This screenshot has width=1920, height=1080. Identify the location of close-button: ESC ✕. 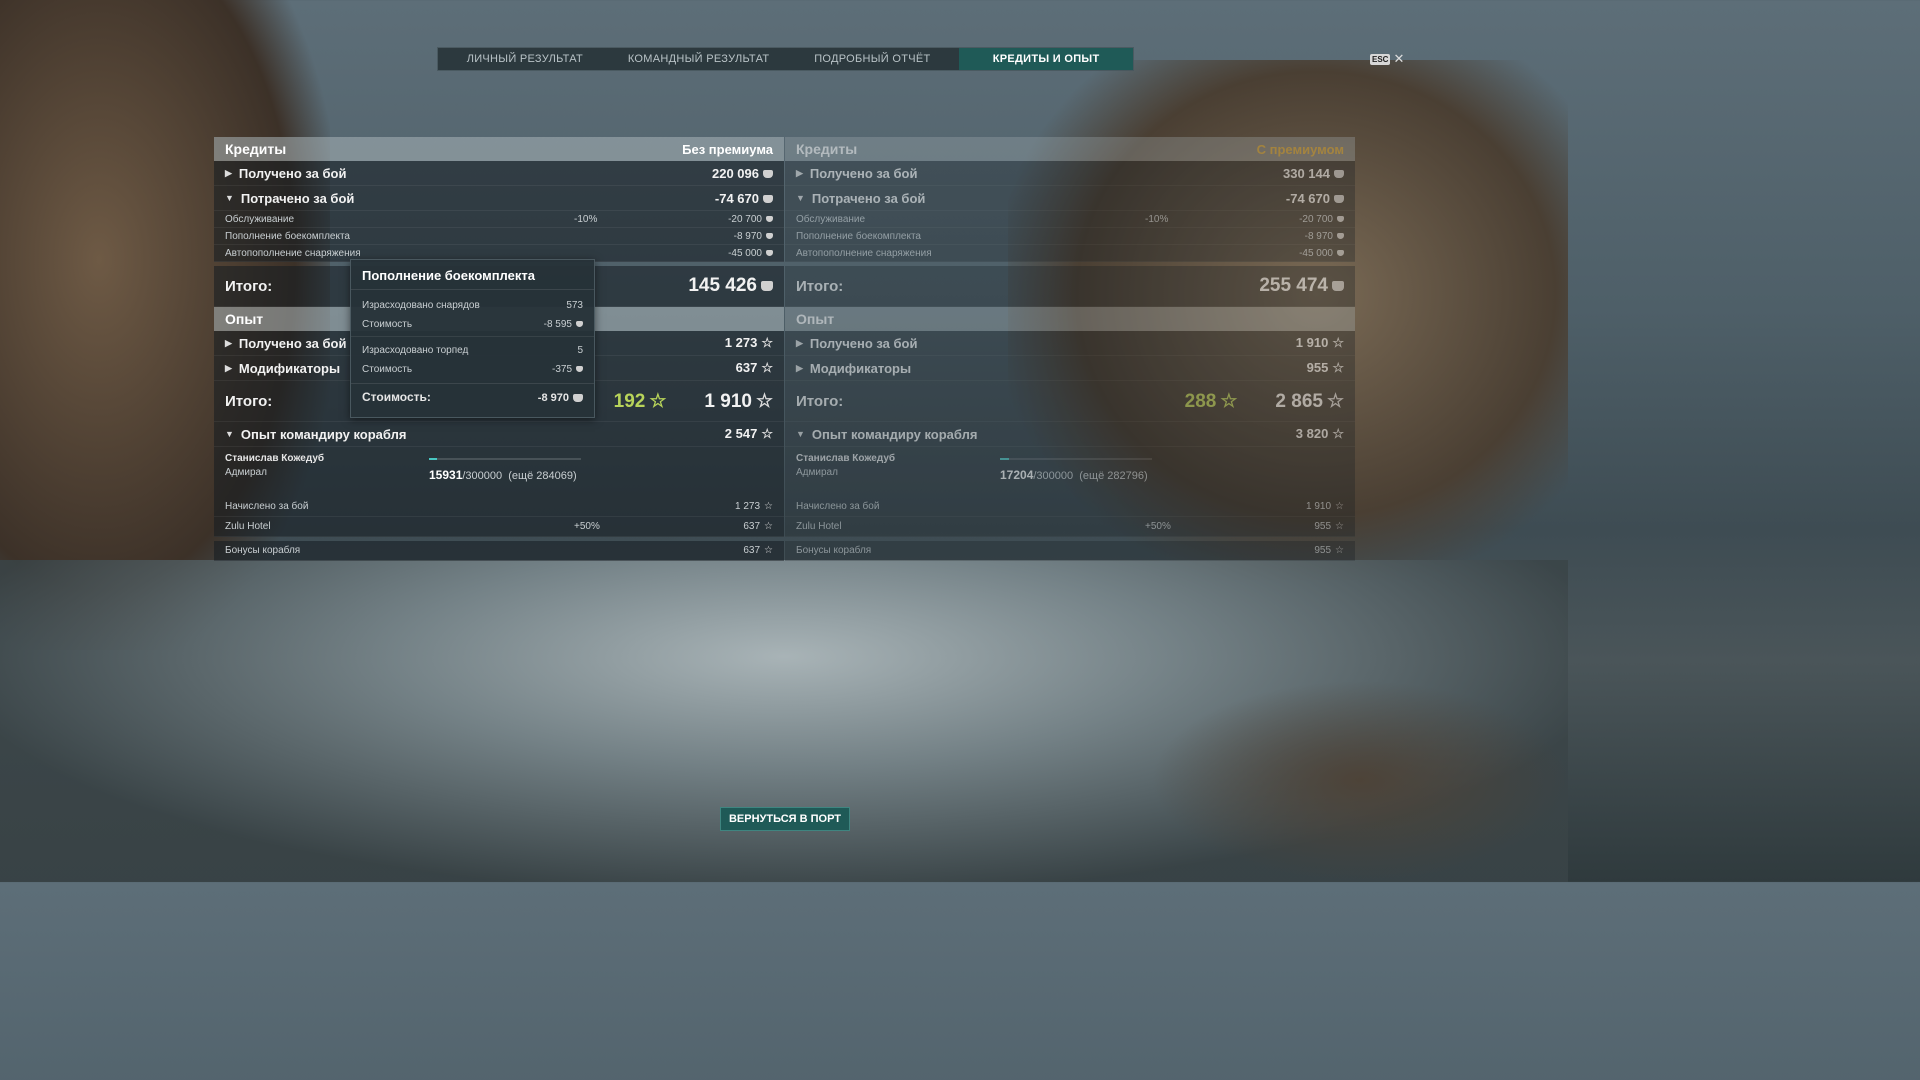
(1387, 59).